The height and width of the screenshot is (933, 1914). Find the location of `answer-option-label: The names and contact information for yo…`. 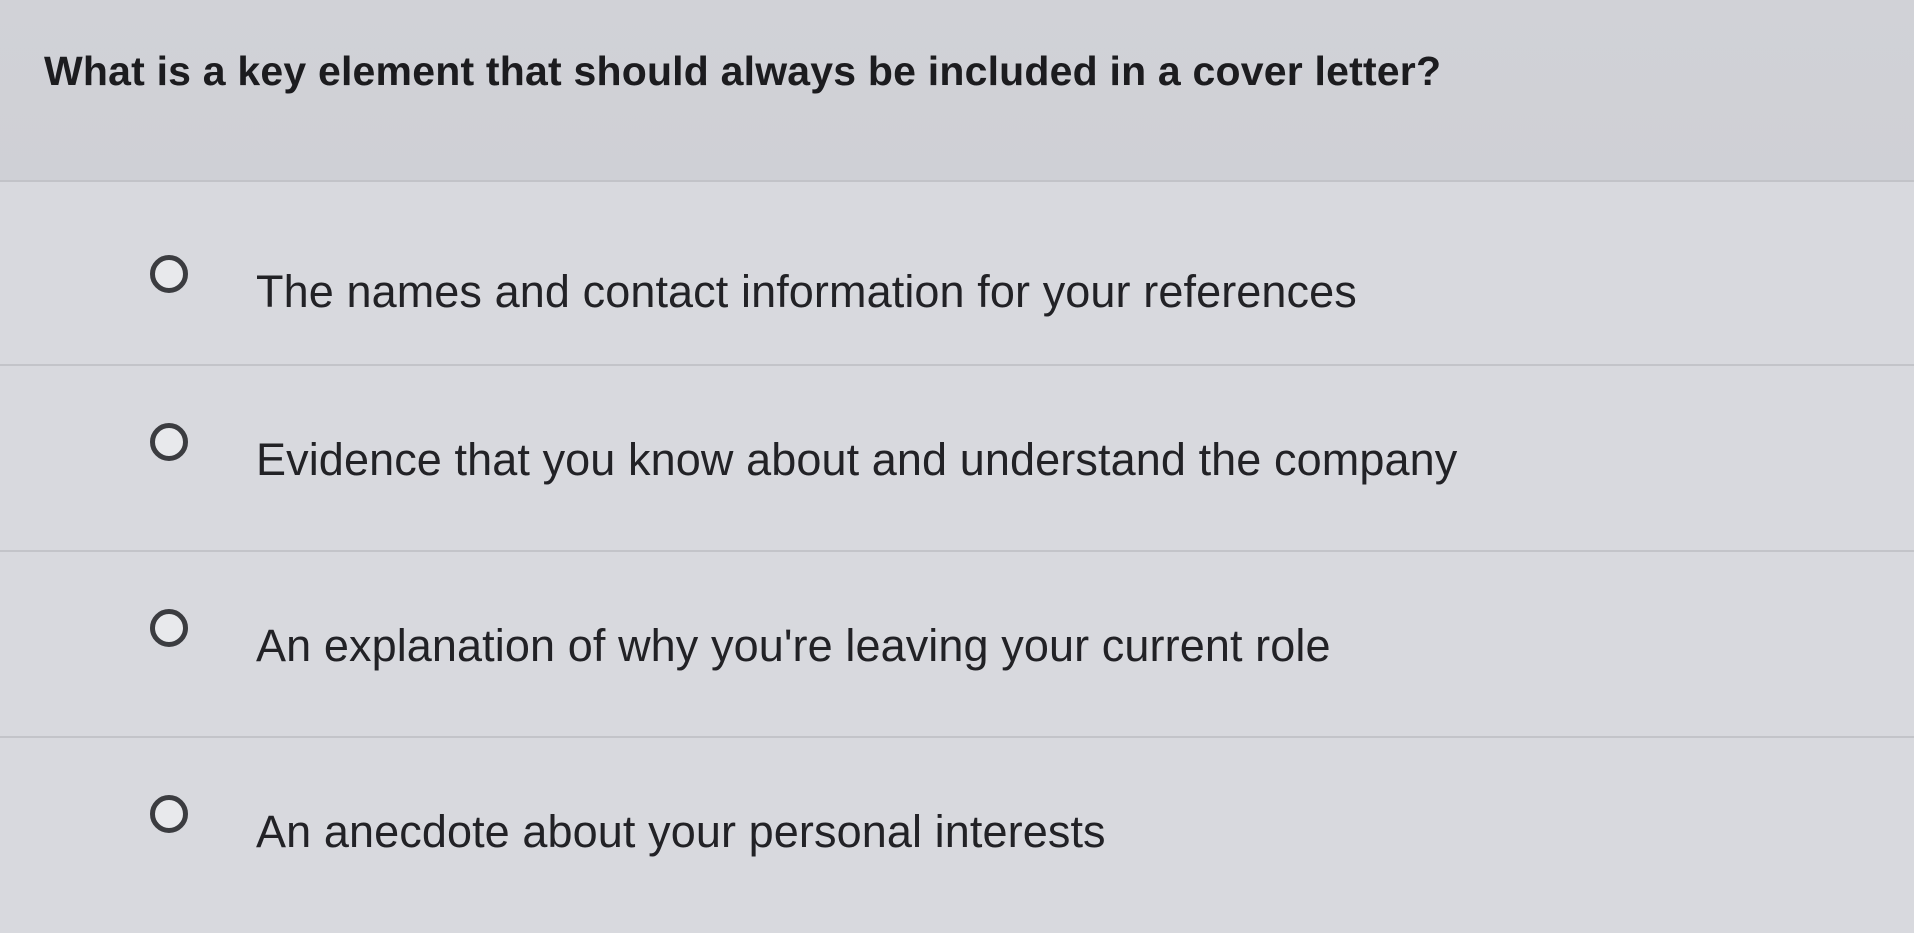

answer-option-label: The names and contact information for yo… is located at coordinates (806, 292).